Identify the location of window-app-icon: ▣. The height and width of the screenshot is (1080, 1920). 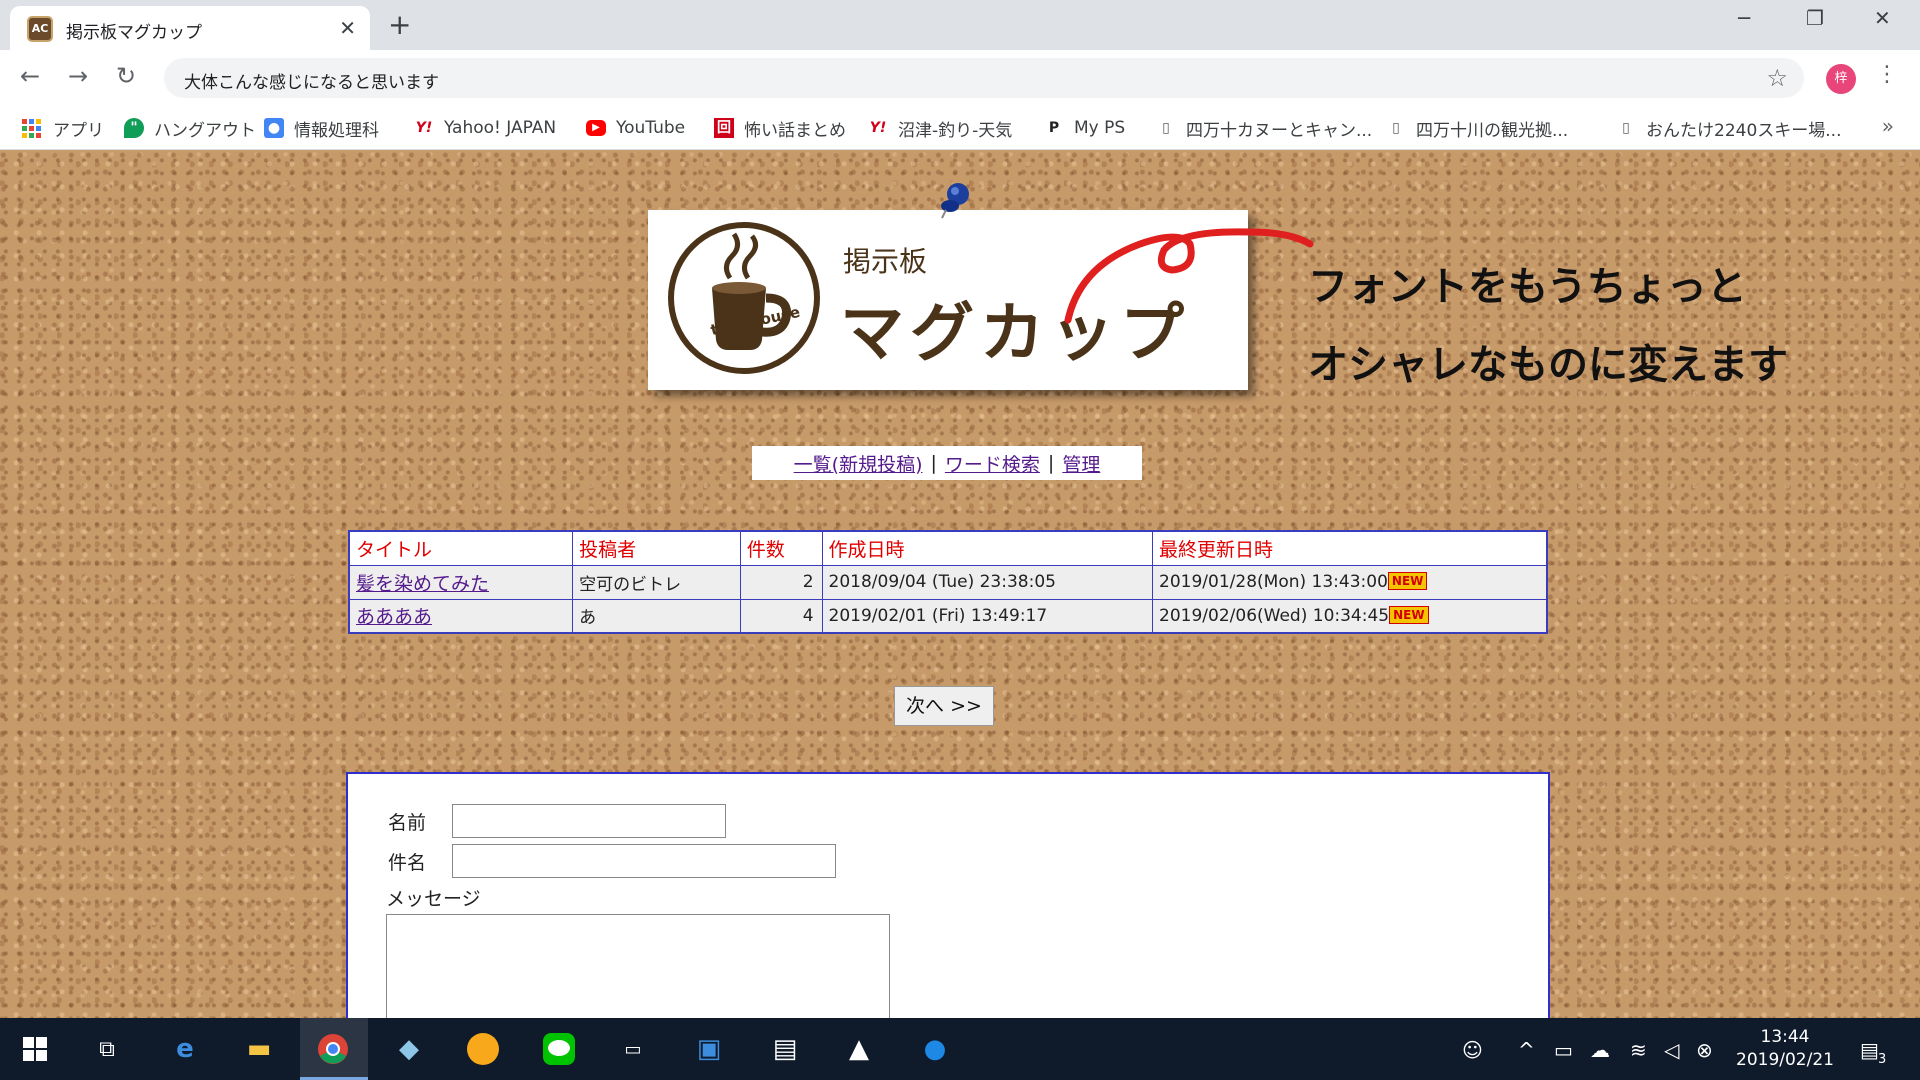
(709, 1049).